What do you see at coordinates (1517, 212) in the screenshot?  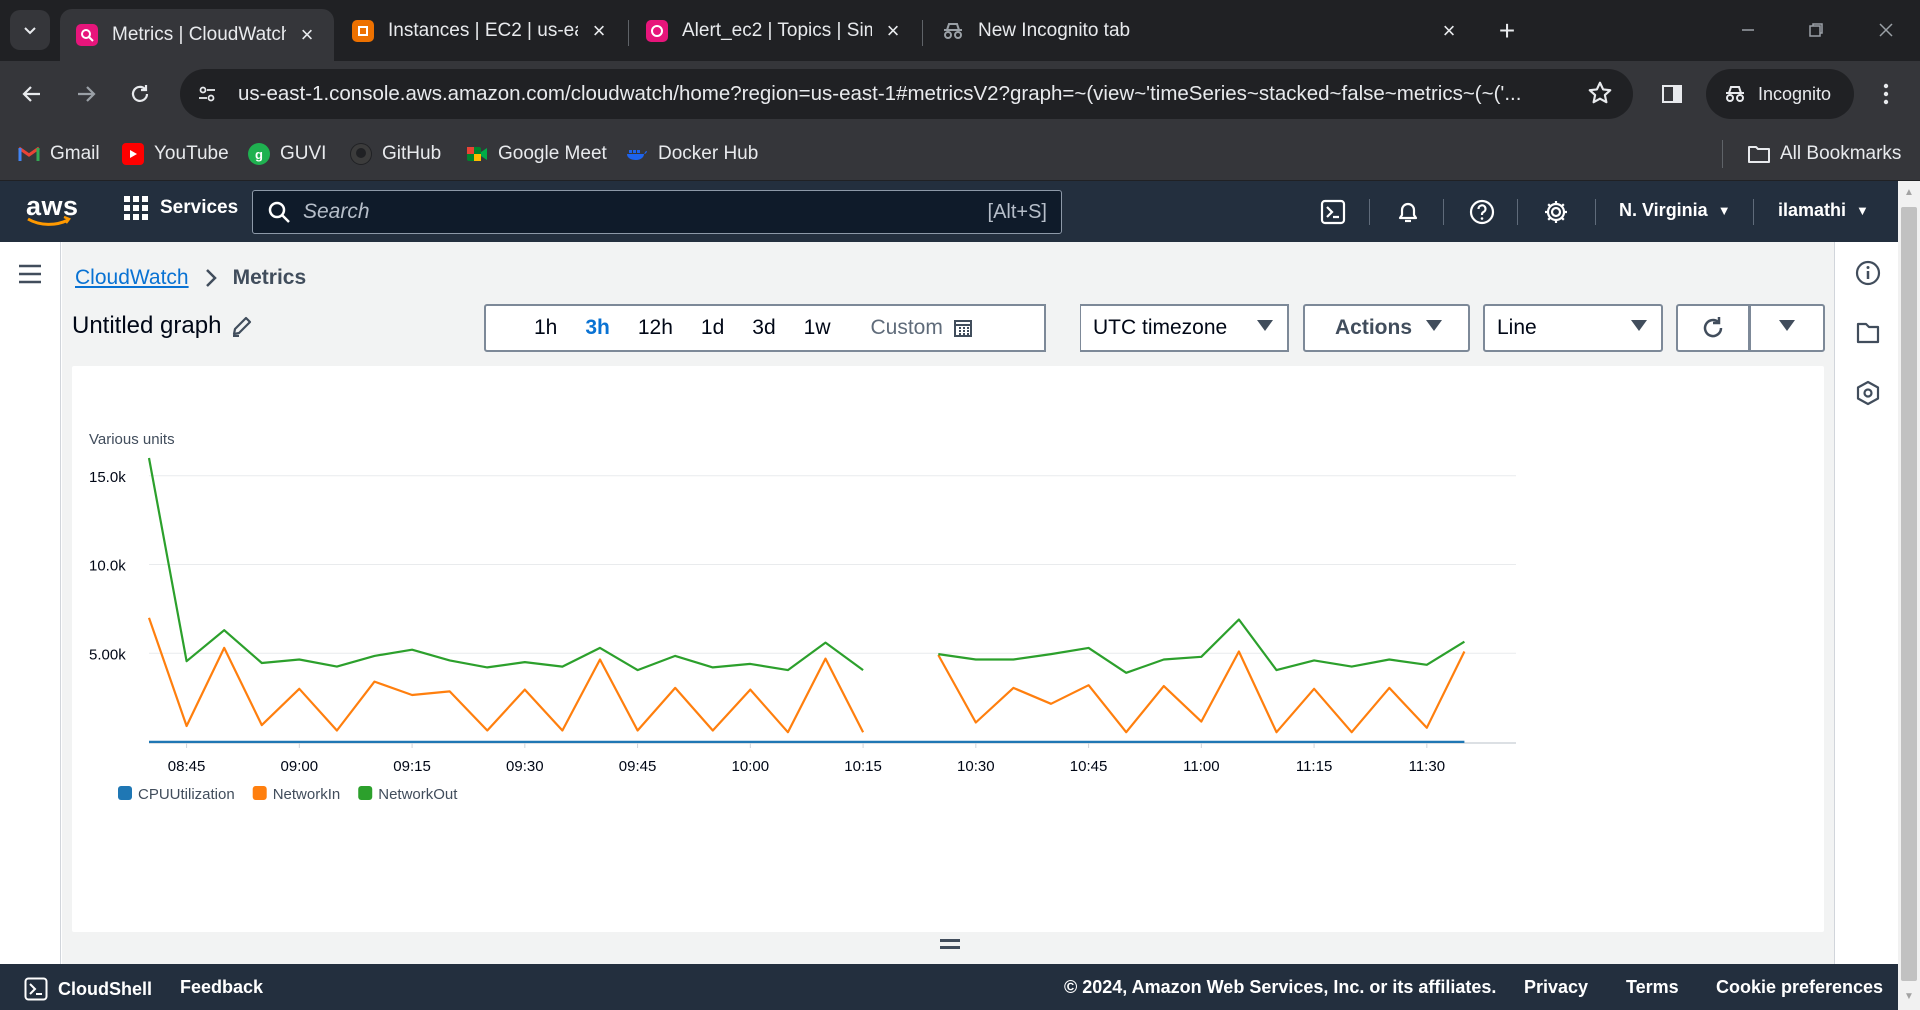 I see `nav-divider` at bounding box center [1517, 212].